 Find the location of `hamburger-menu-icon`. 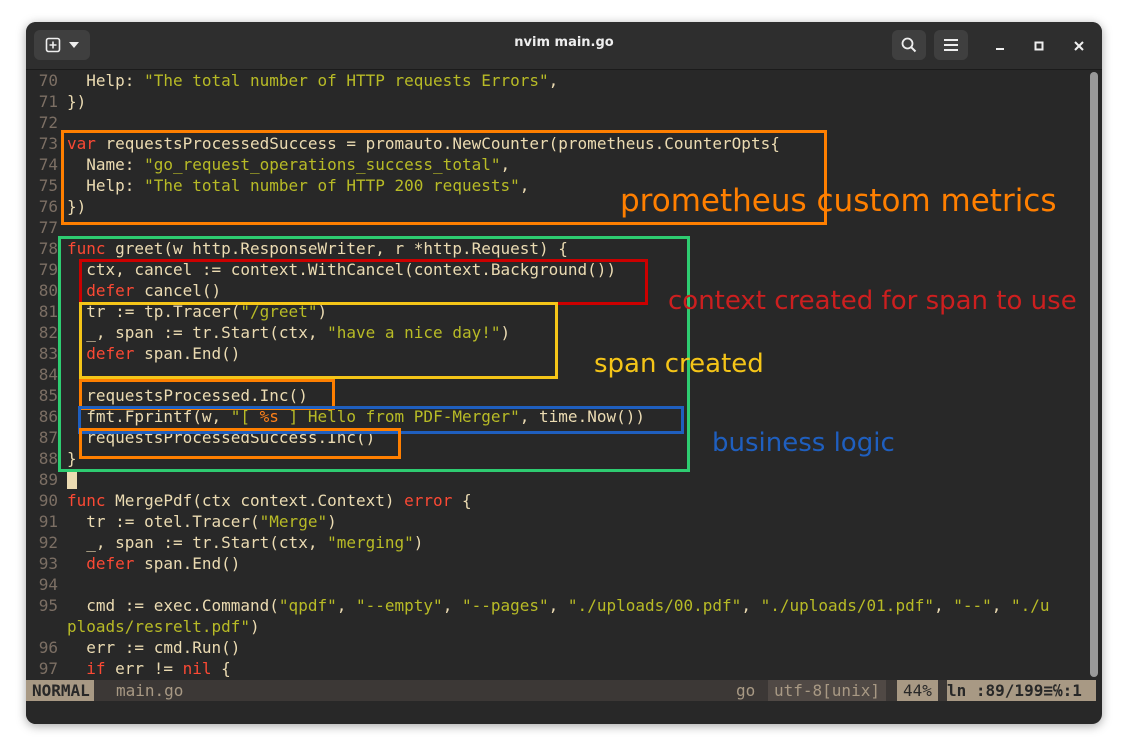

hamburger-menu-icon is located at coordinates (951, 45).